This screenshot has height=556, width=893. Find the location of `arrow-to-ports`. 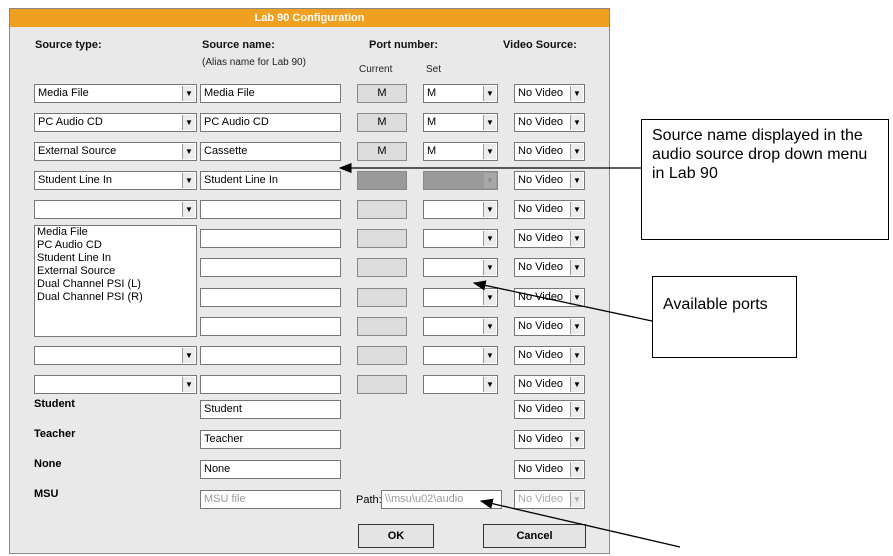

arrow-to-ports is located at coordinates (562, 301).